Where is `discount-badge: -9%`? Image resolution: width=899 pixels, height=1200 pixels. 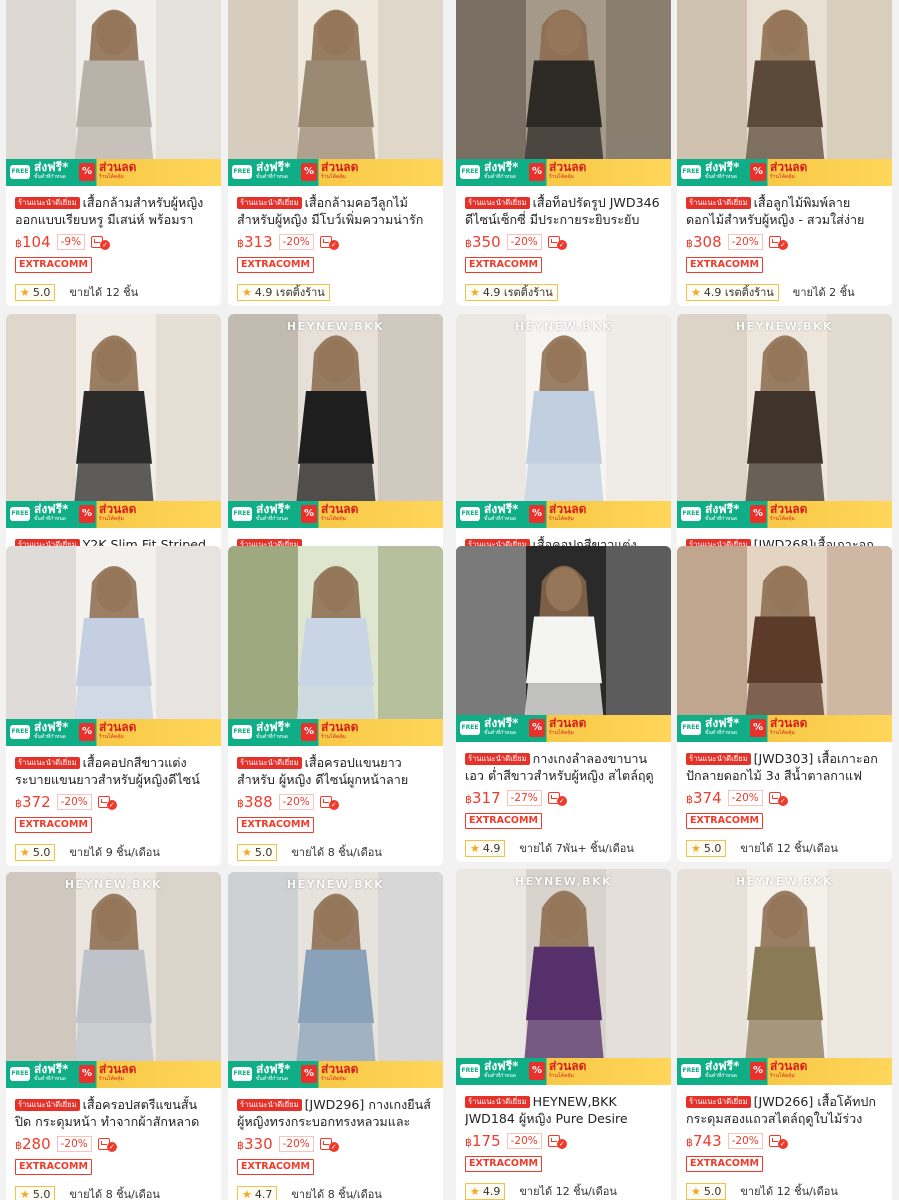 discount-badge: -9% is located at coordinates (71, 242).